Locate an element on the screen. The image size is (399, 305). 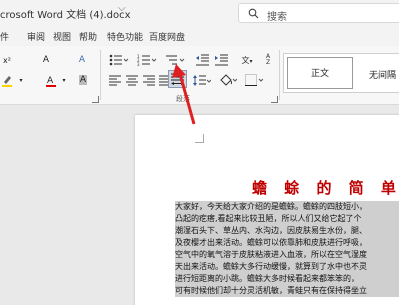
align-left-button is located at coordinates (115, 80).